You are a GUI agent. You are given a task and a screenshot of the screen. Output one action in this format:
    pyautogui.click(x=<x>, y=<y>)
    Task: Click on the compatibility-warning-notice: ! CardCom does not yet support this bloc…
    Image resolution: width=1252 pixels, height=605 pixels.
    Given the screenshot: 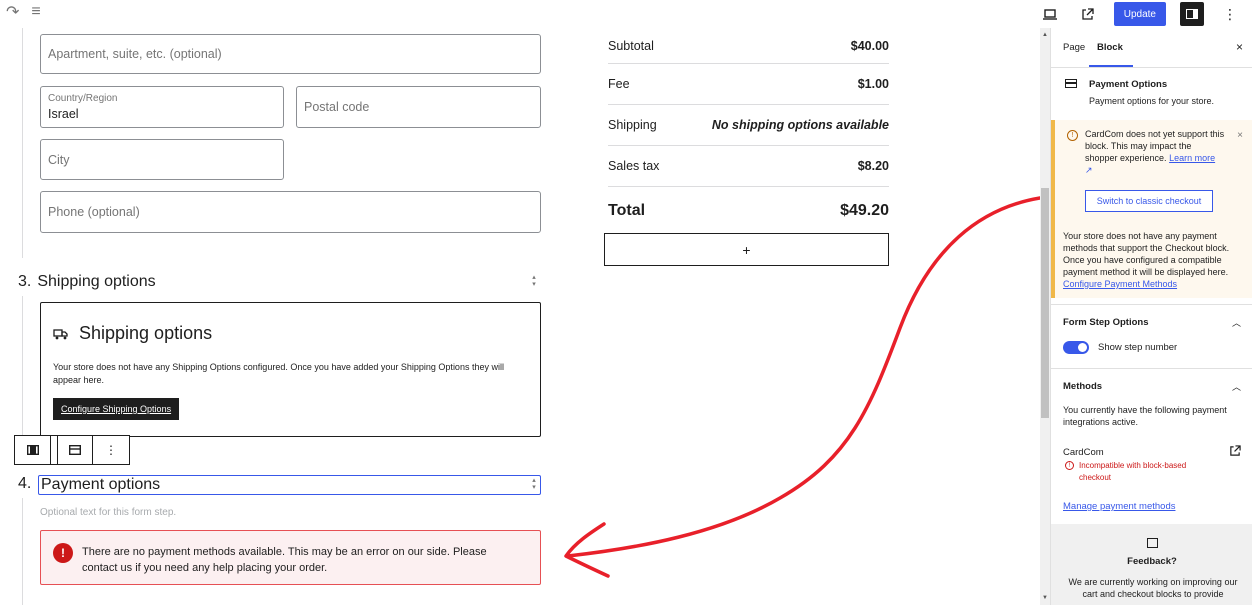 What is the action you would take?
    pyautogui.click(x=1151, y=209)
    